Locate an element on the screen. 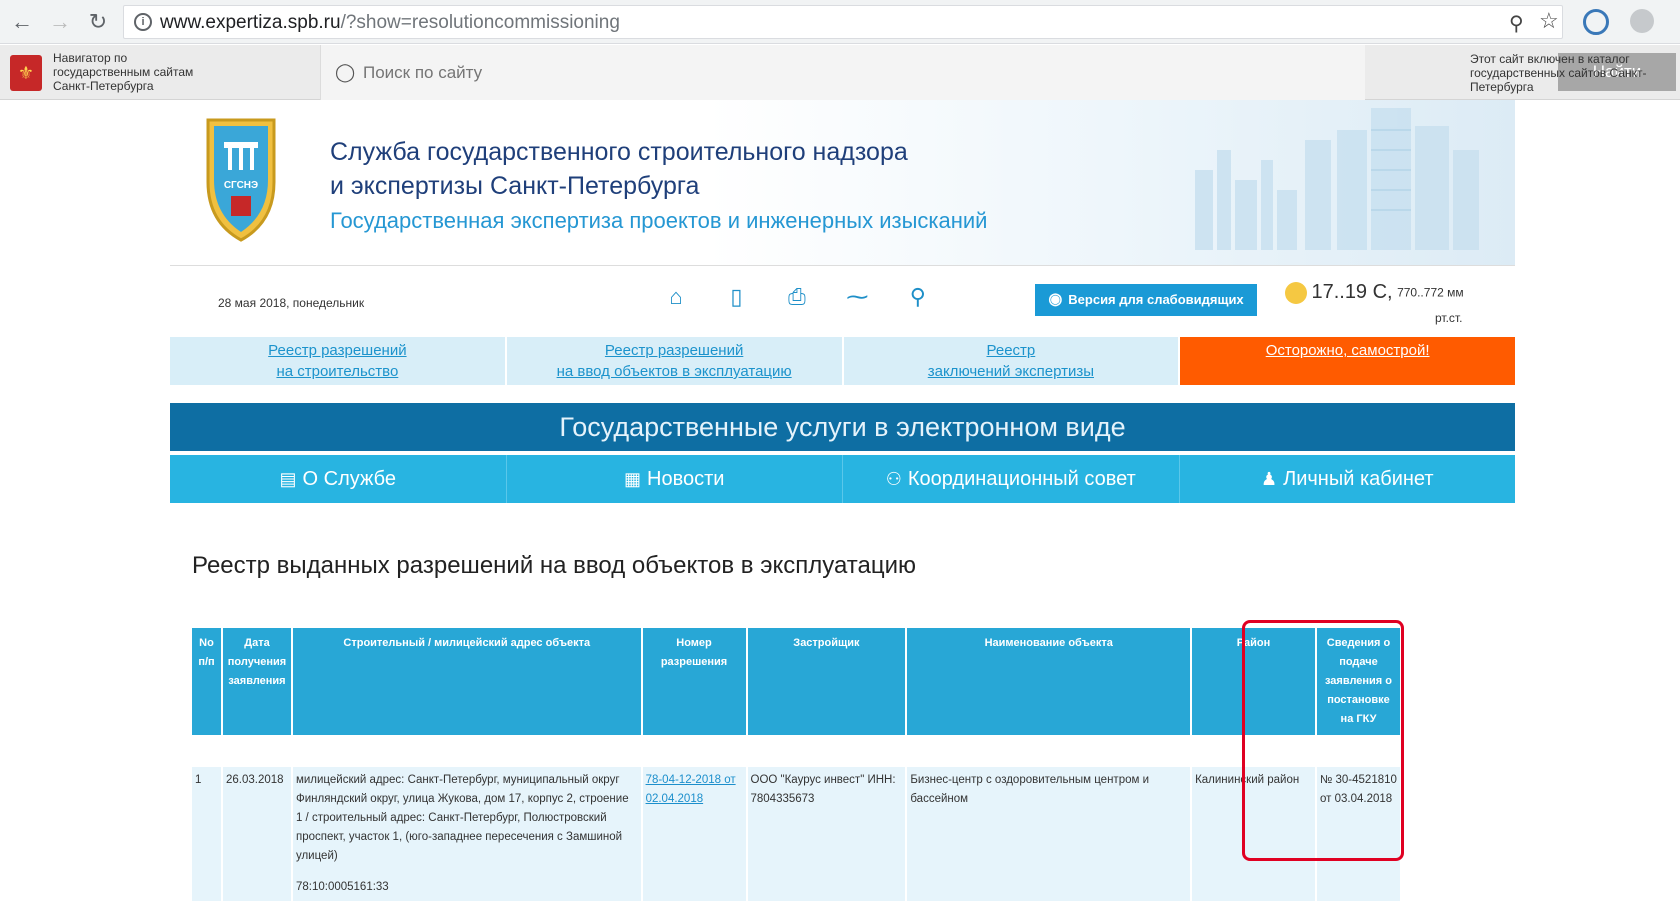 This screenshot has width=1680, height=901. news-icon: ▦ is located at coordinates (633, 479).